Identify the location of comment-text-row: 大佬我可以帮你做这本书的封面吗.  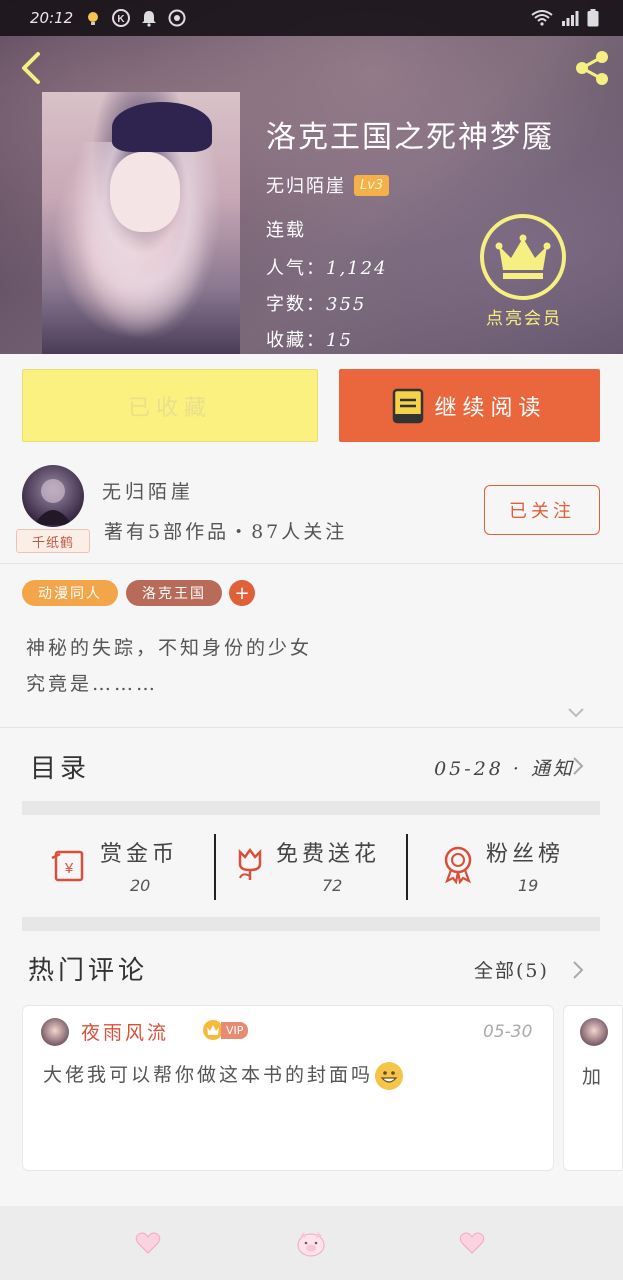
(223, 1075).